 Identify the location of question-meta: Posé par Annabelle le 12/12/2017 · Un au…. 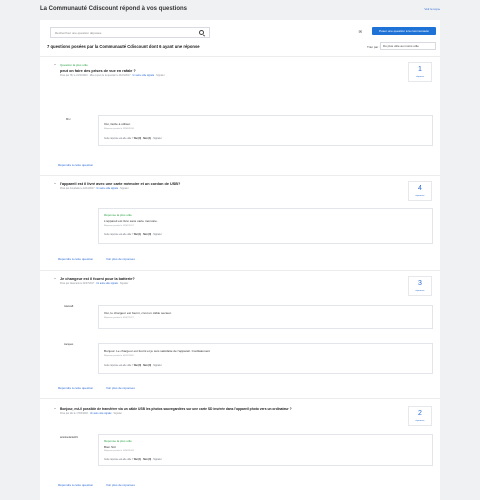
(94, 189).